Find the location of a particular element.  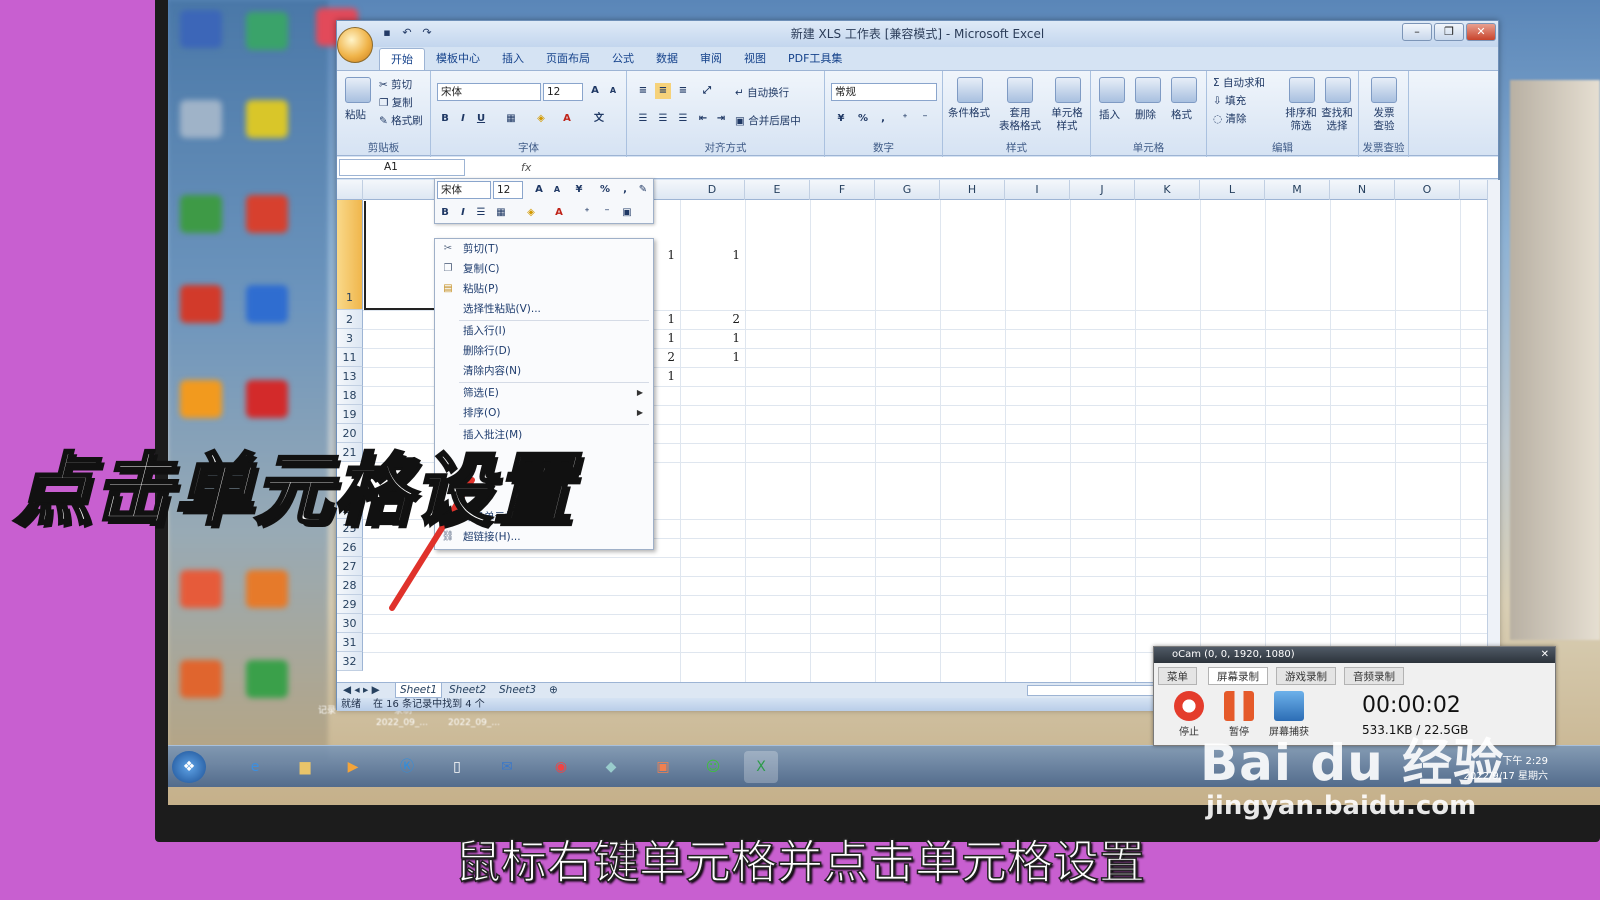

media-player-icon: ▶ is located at coordinates (353, 767).